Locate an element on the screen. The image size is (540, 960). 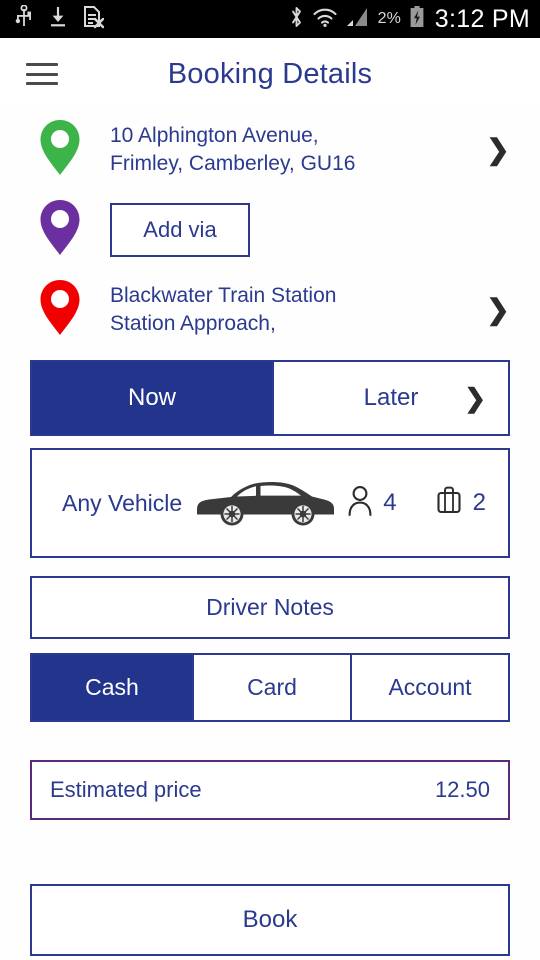
pickup-address-line2: Frimley, Camberley, GU16 is located at coordinates (233, 163).